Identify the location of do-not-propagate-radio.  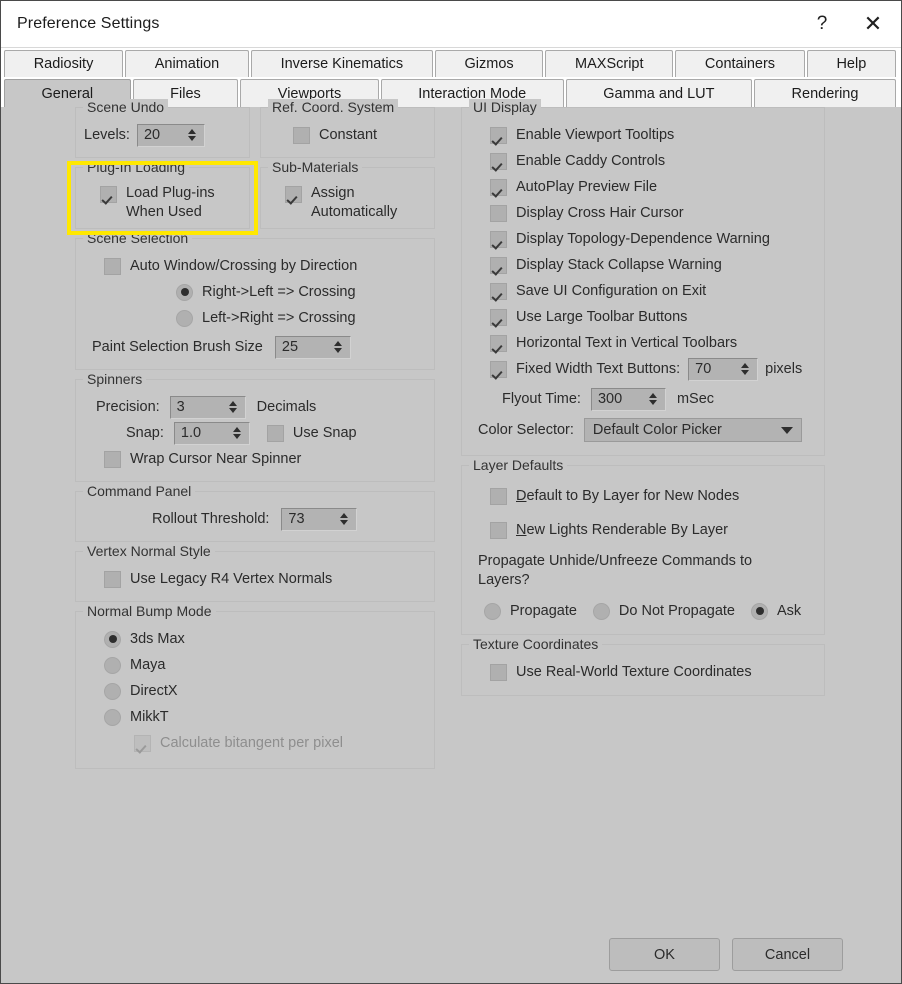
(601, 611).